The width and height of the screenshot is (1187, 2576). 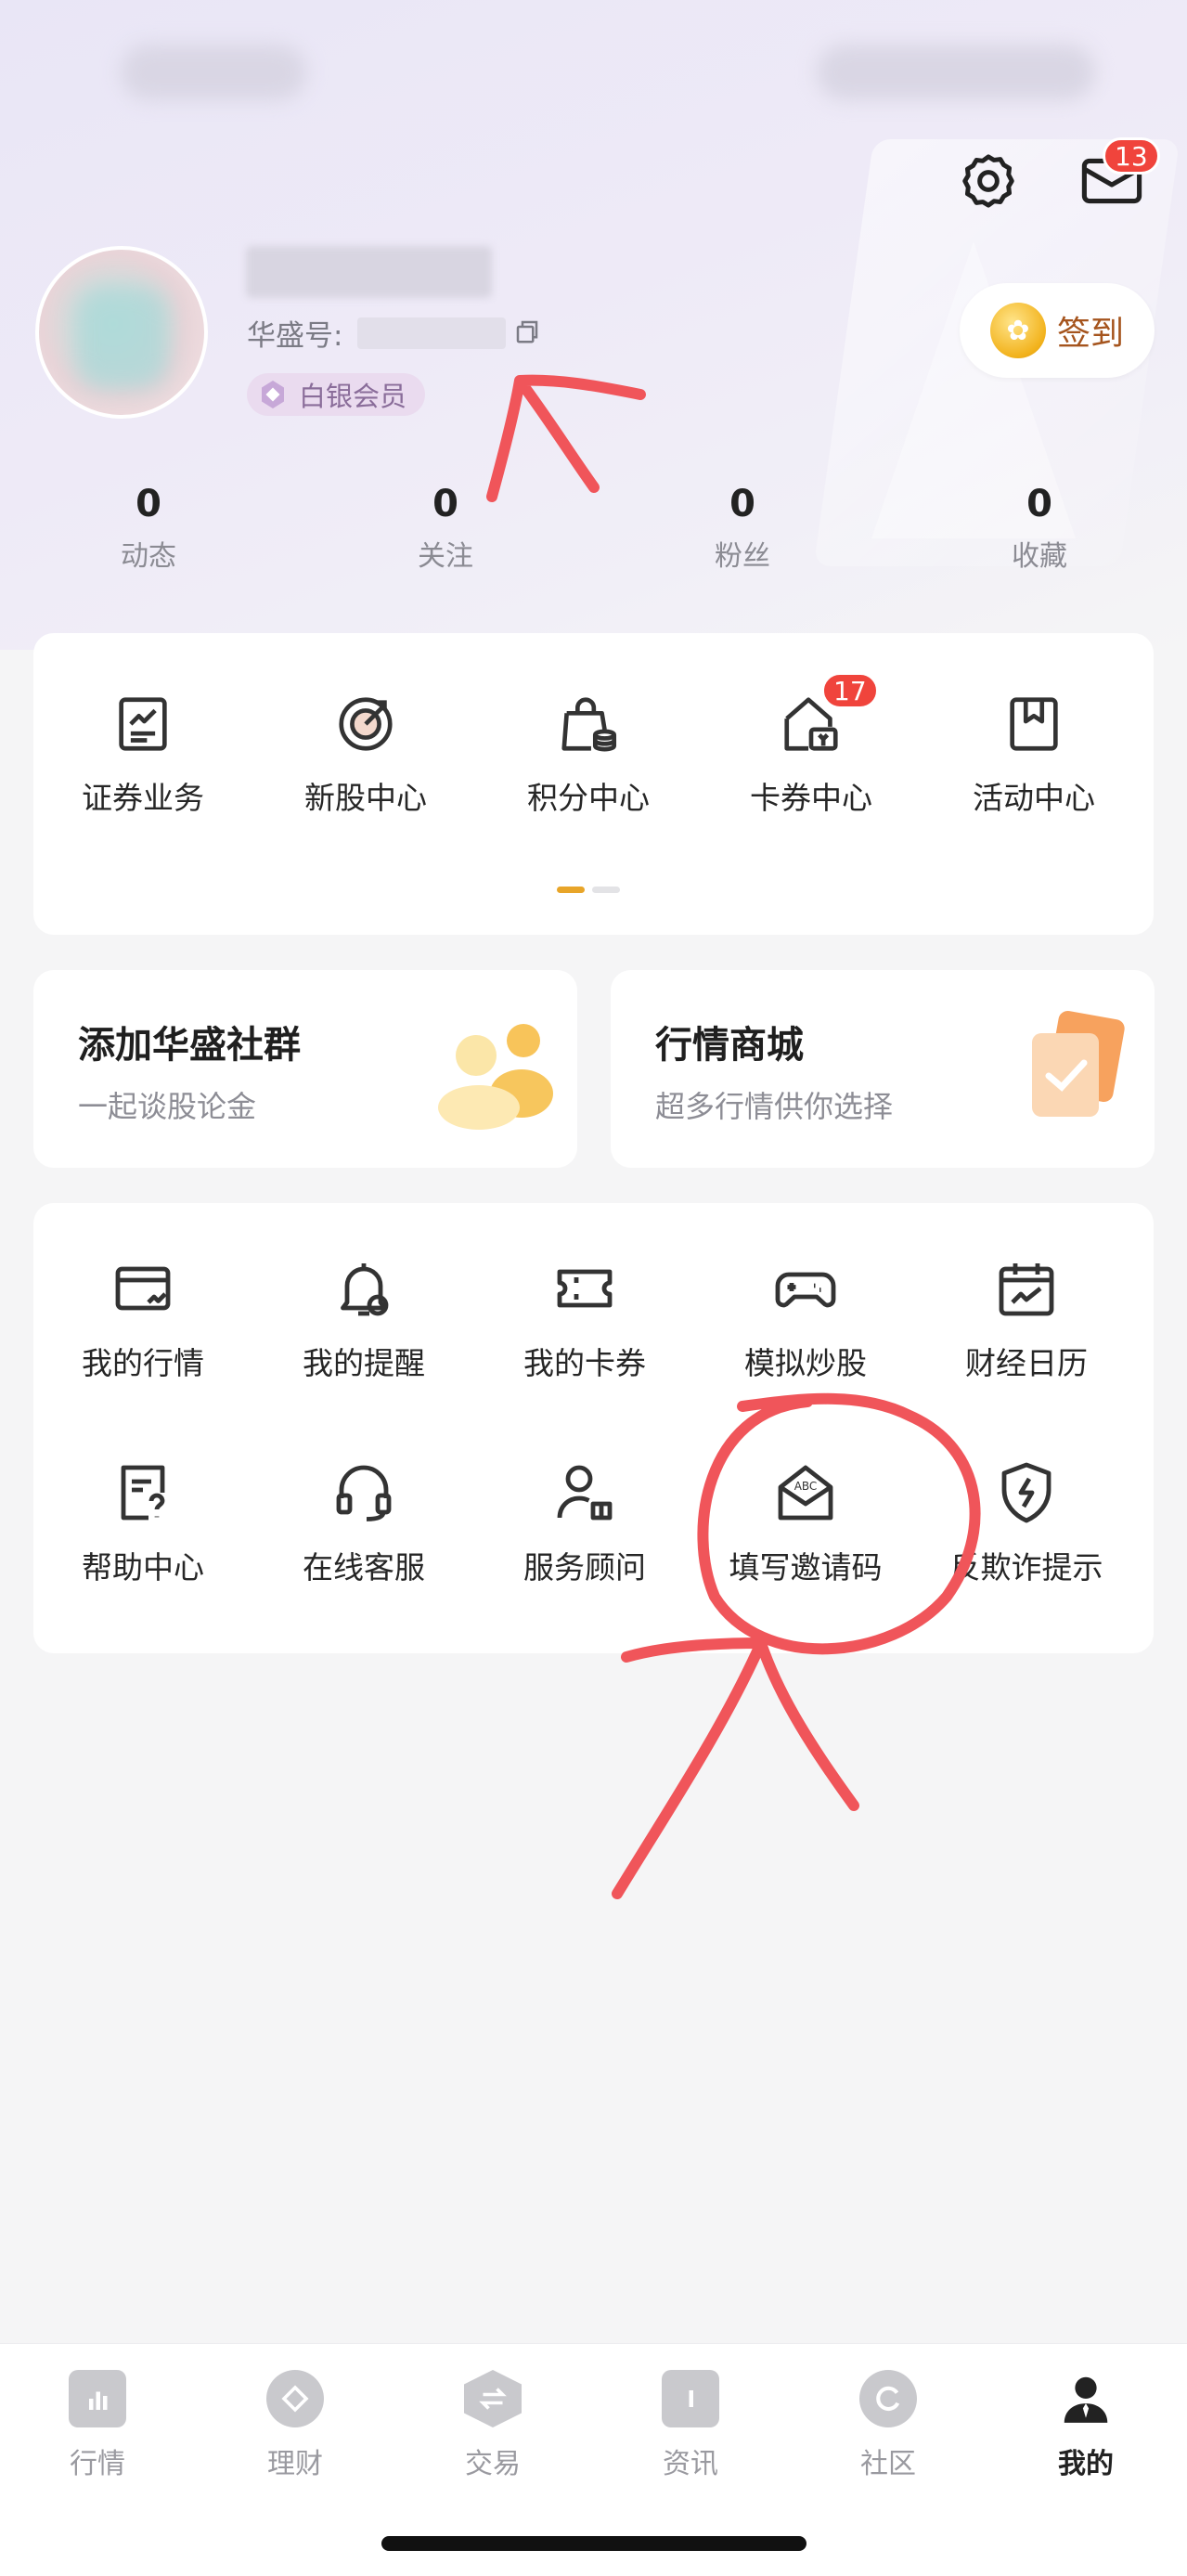 I want to click on tab-label: 理财, so click(x=295, y=2464).